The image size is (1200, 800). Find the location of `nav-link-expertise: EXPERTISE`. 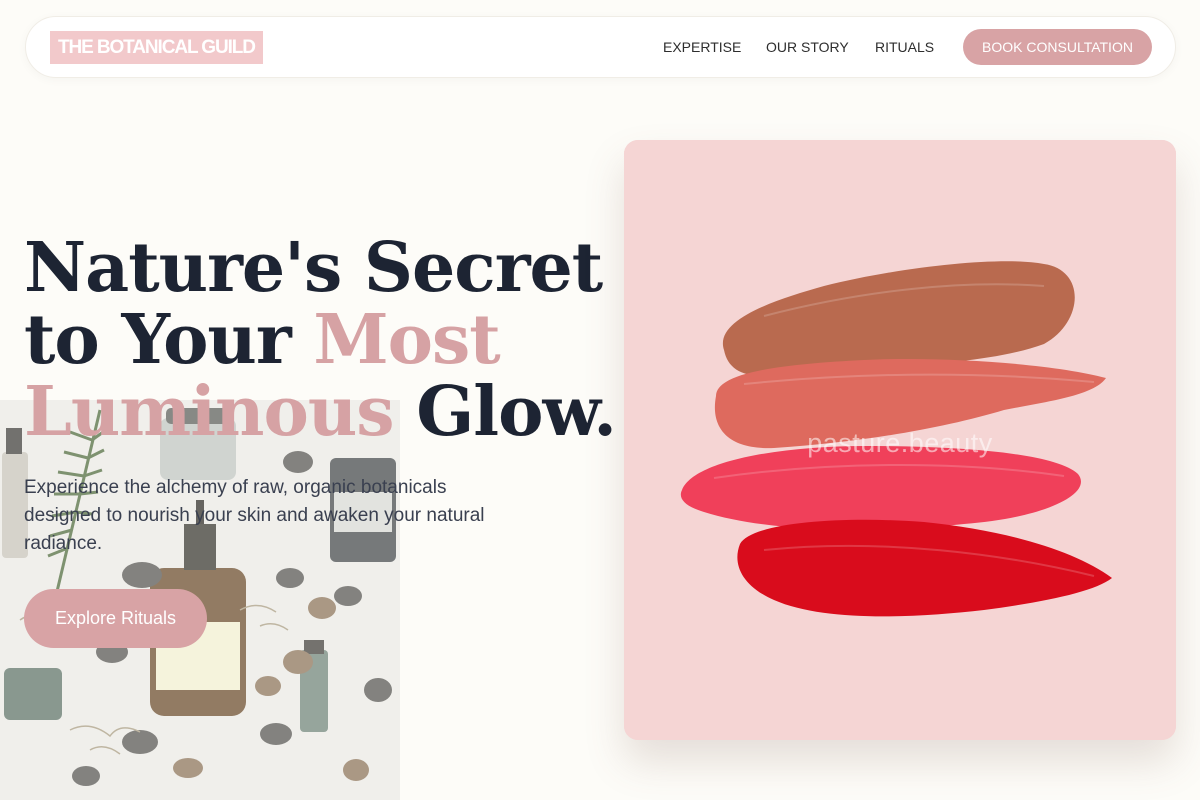

nav-link-expertise: EXPERTISE is located at coordinates (702, 47).